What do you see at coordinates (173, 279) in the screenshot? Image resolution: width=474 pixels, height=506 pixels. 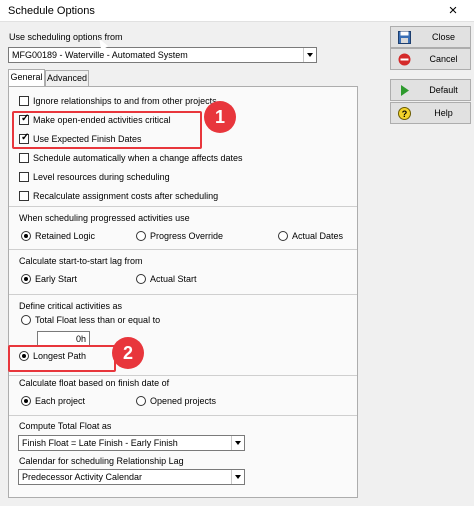 I see `actual-start-label: Actual Start` at bounding box center [173, 279].